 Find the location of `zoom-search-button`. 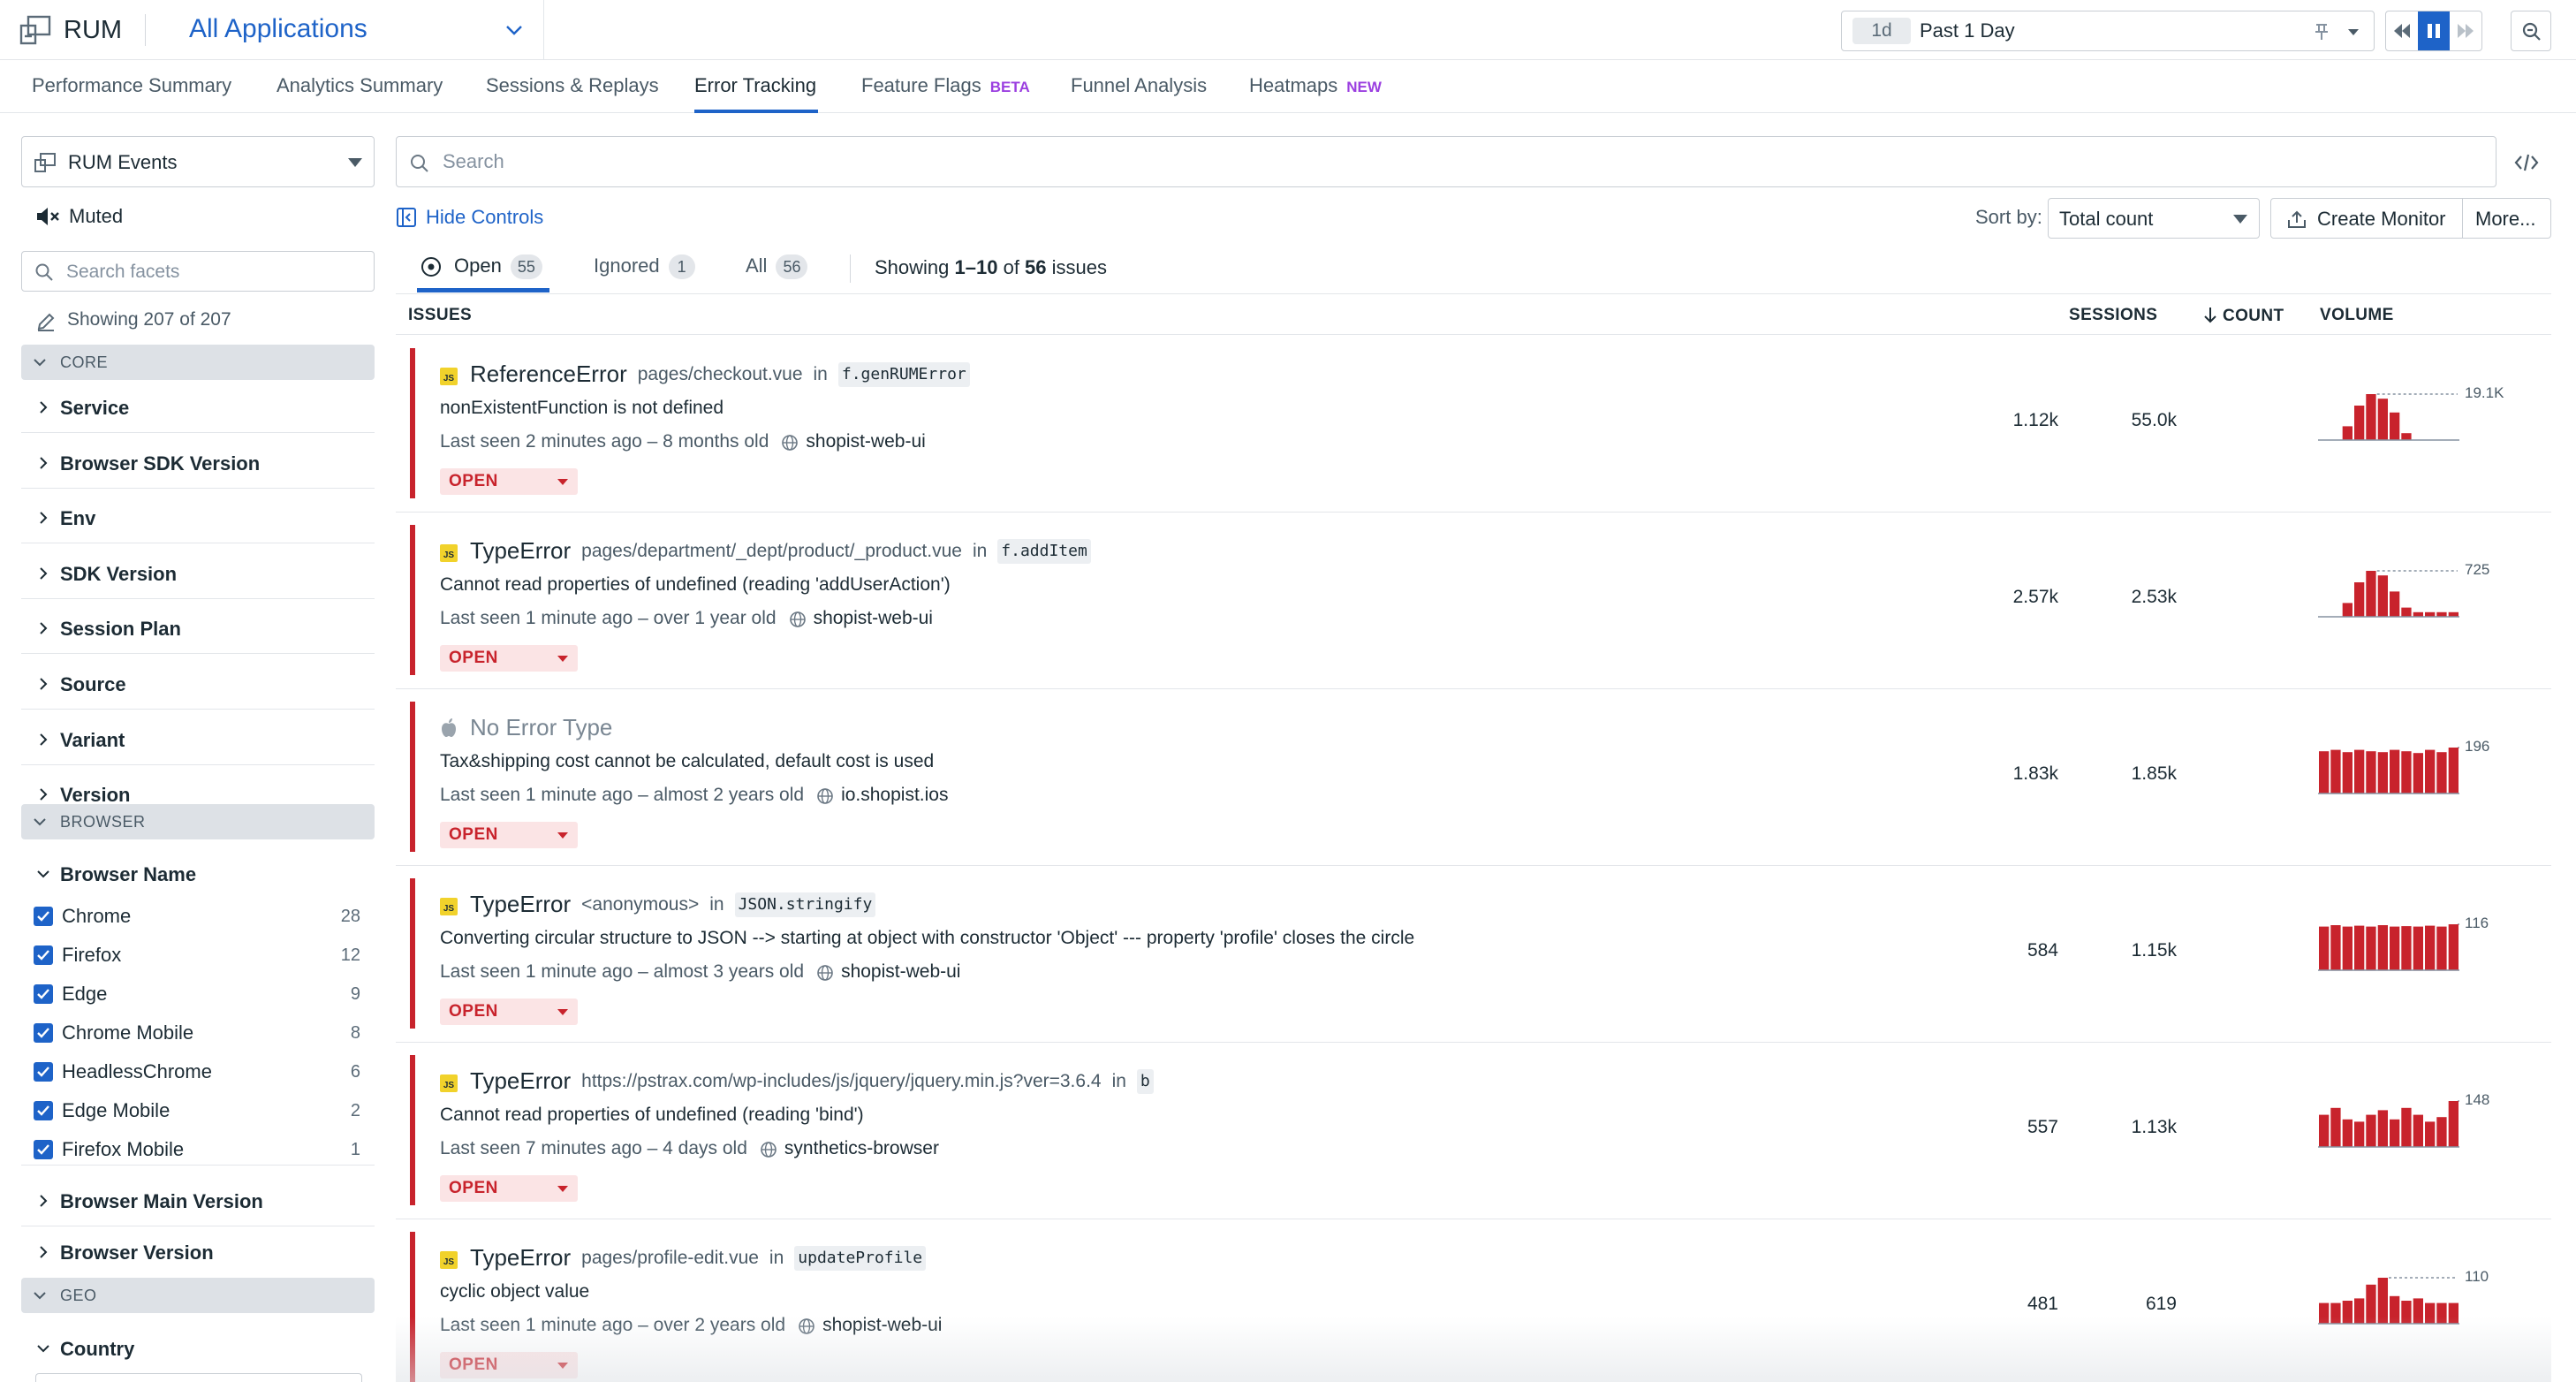

zoom-search-button is located at coordinates (2531, 31).